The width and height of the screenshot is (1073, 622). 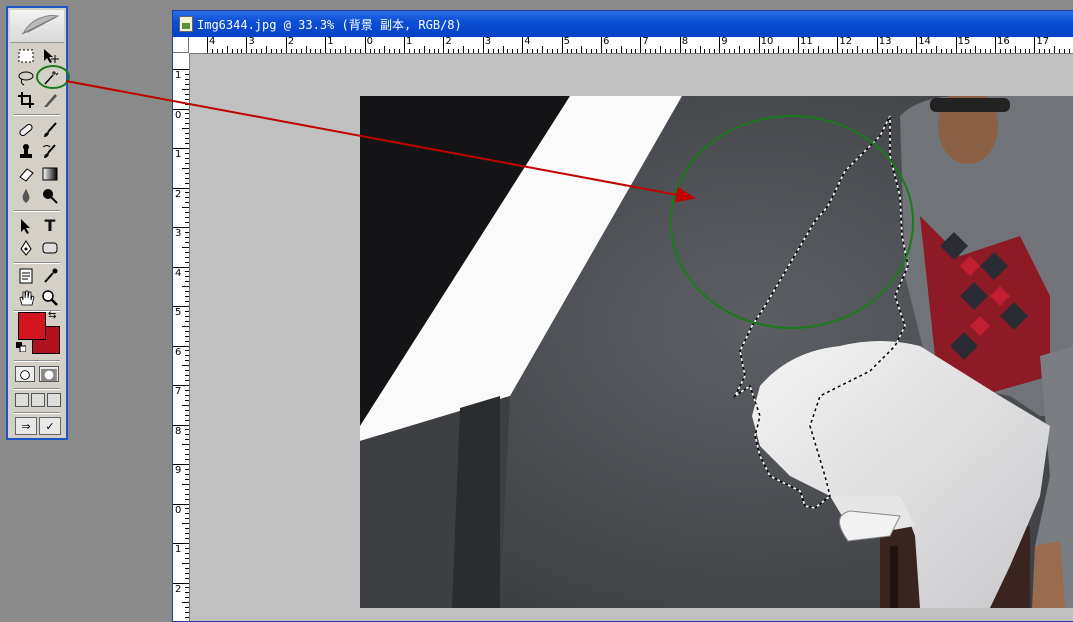 I want to click on ruler-label: 13, so click(x=885, y=42).